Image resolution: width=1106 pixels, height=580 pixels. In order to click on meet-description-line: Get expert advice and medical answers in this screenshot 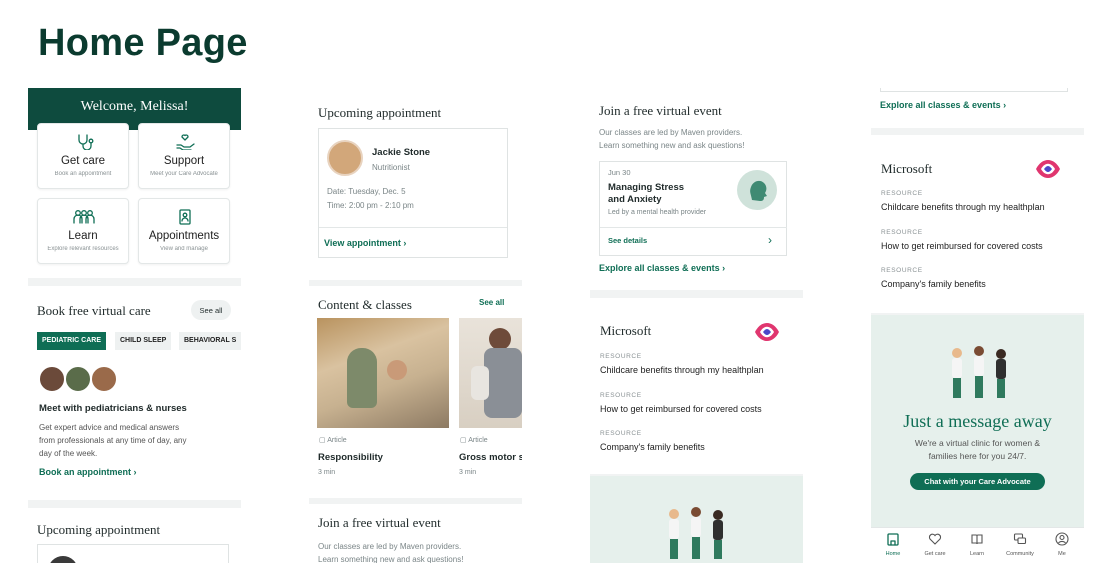, I will do `click(109, 427)`.